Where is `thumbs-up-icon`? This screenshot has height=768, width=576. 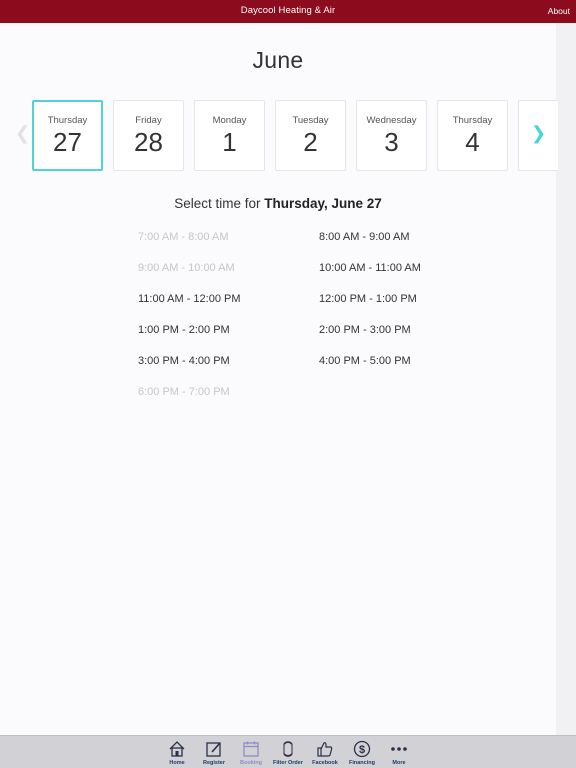
thumbs-up-icon is located at coordinates (325, 749).